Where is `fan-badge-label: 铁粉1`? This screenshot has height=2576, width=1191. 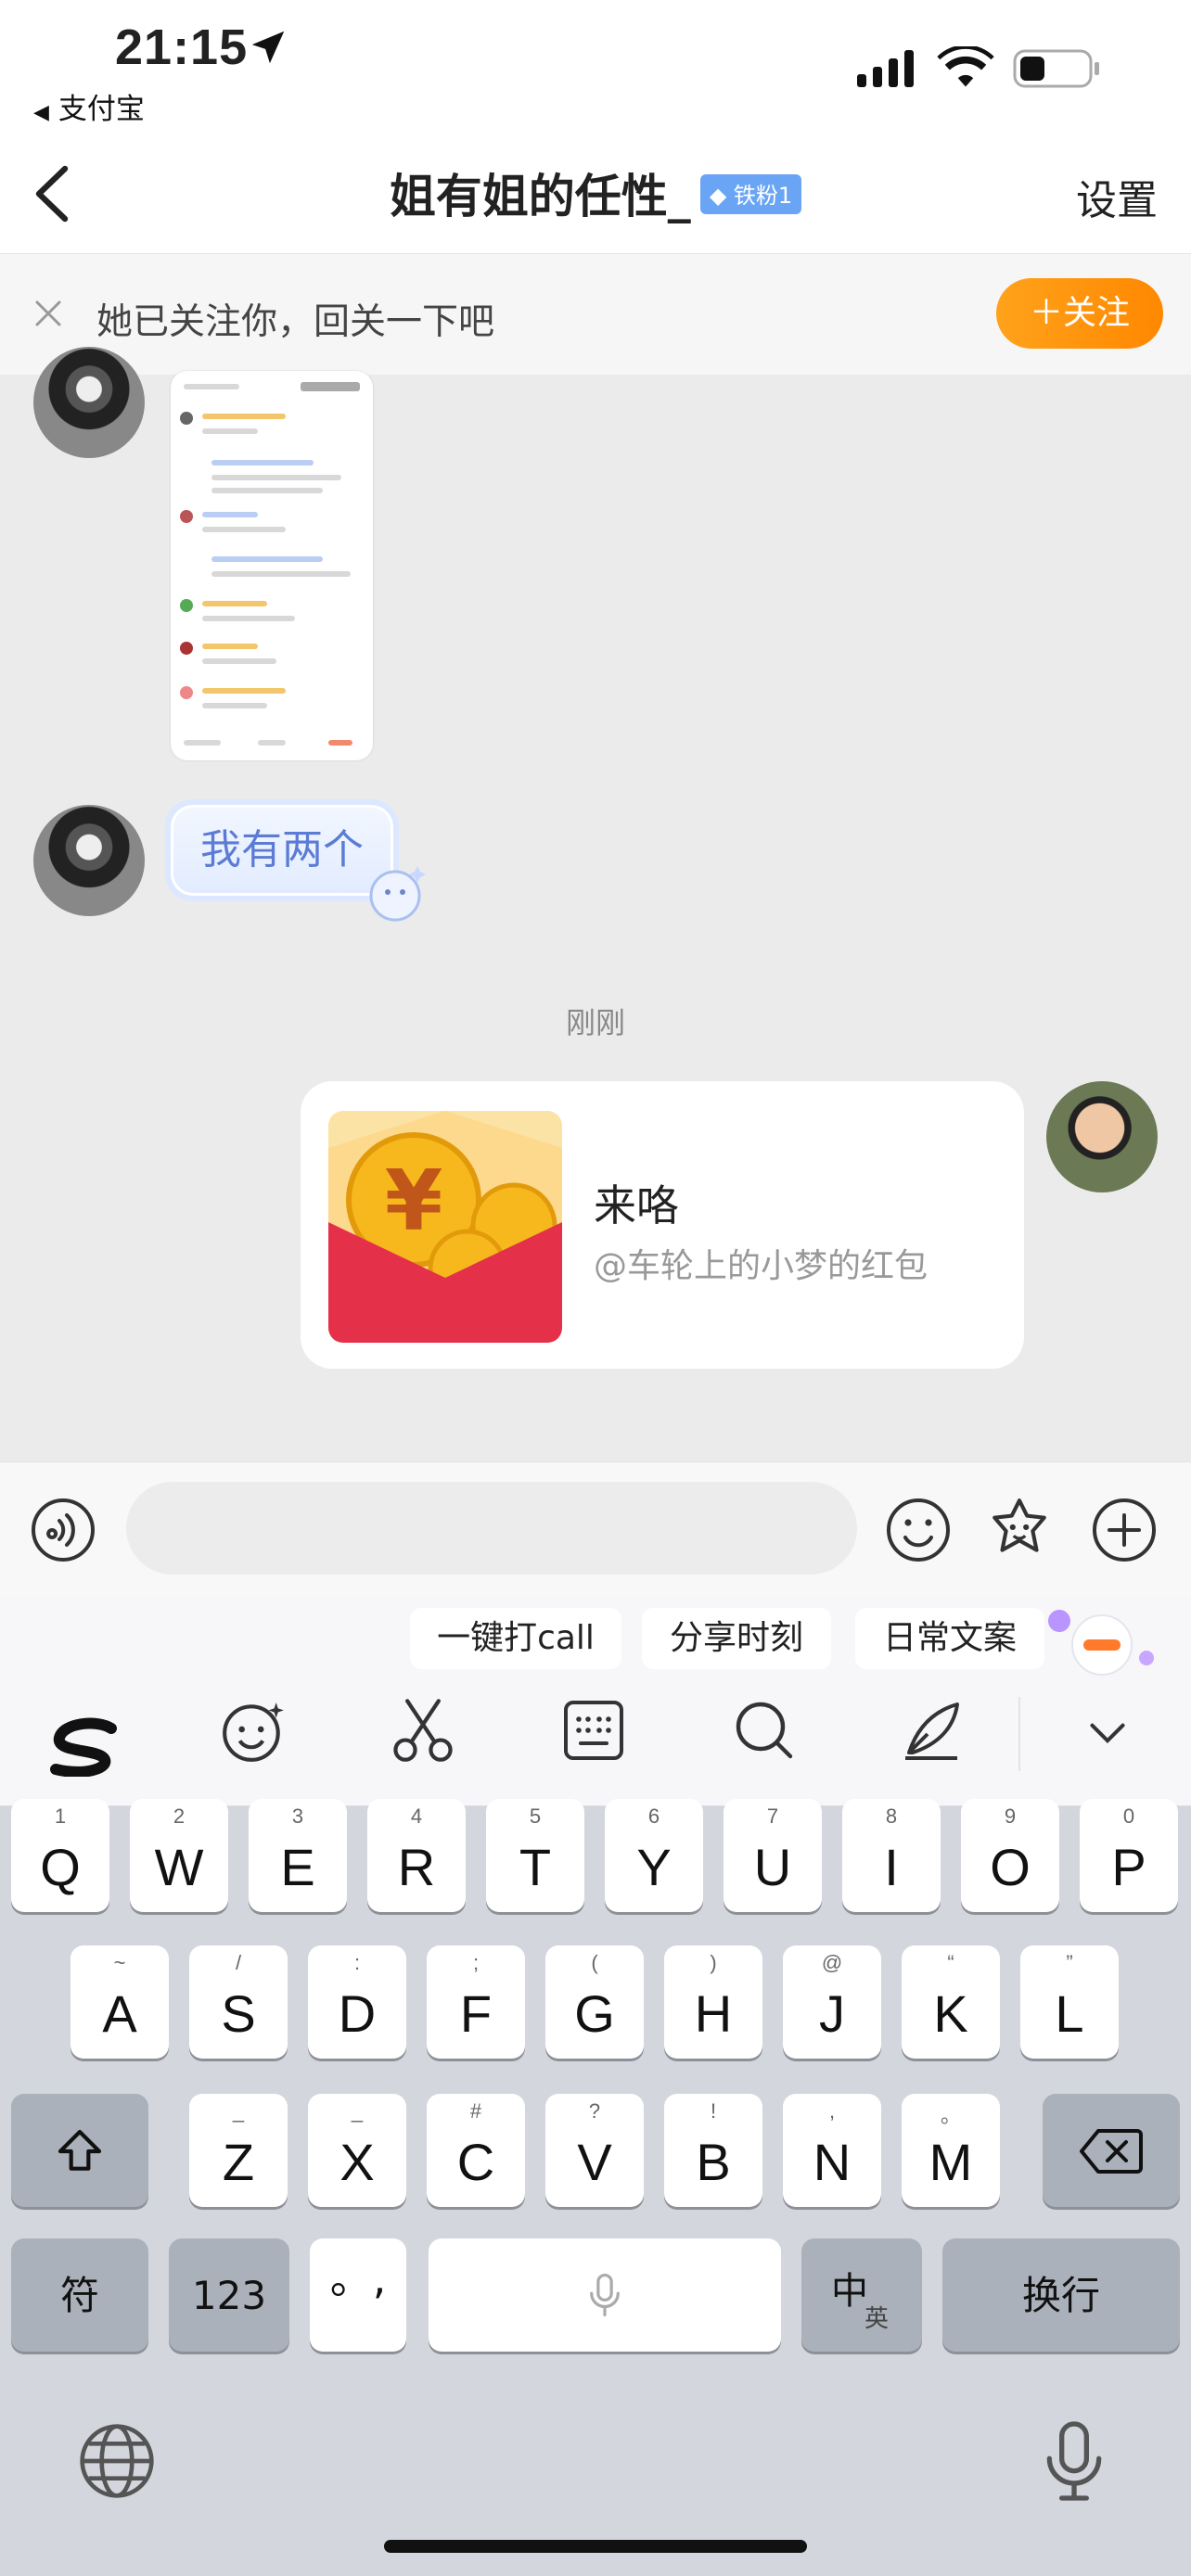
fan-badge-label: 铁粉1 is located at coordinates (763, 196).